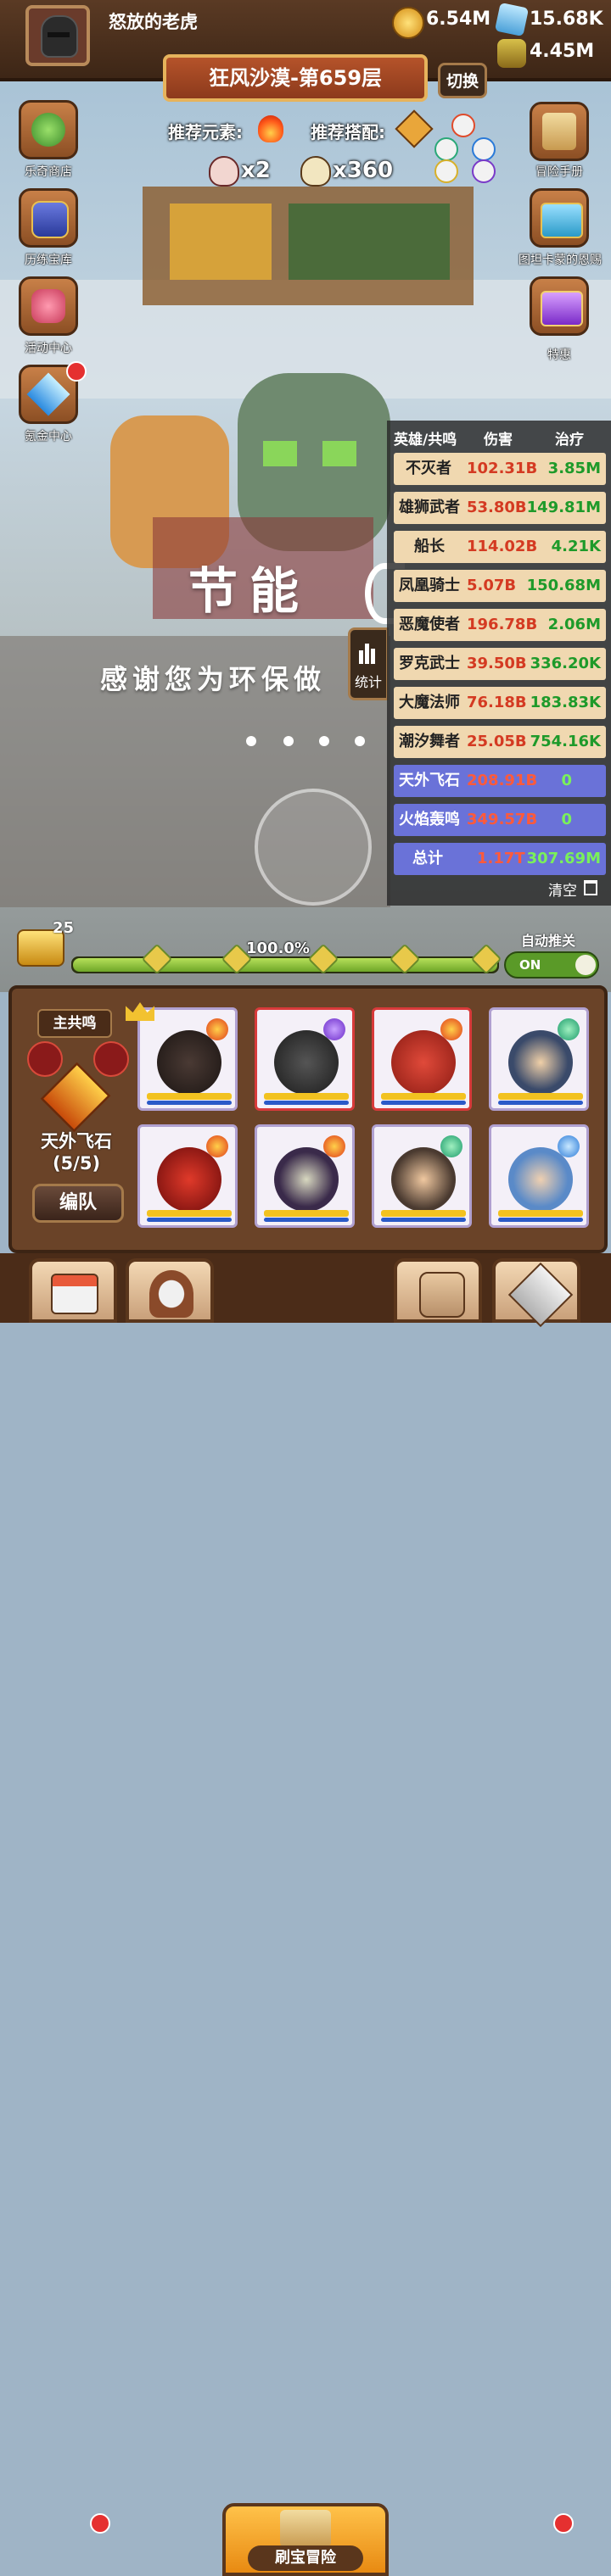 Image resolution: width=611 pixels, height=2576 pixels. Describe the element at coordinates (348, 132) in the screenshot. I see `recommend-combo-label: 推荐搭配:` at that location.